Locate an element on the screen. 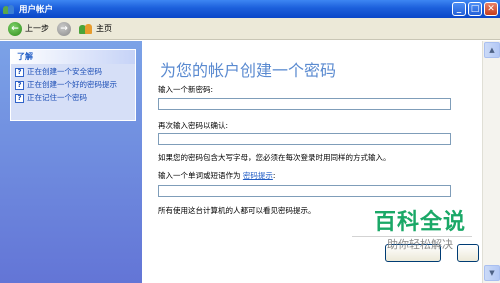  watermark: 百科全说 助你轻松解决 is located at coordinates (420, 231).